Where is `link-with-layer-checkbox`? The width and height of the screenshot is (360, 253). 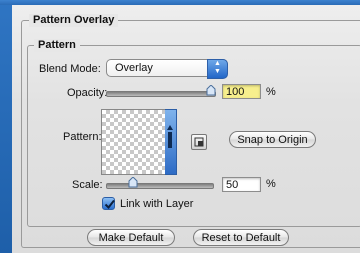 link-with-layer-checkbox is located at coordinates (108, 203).